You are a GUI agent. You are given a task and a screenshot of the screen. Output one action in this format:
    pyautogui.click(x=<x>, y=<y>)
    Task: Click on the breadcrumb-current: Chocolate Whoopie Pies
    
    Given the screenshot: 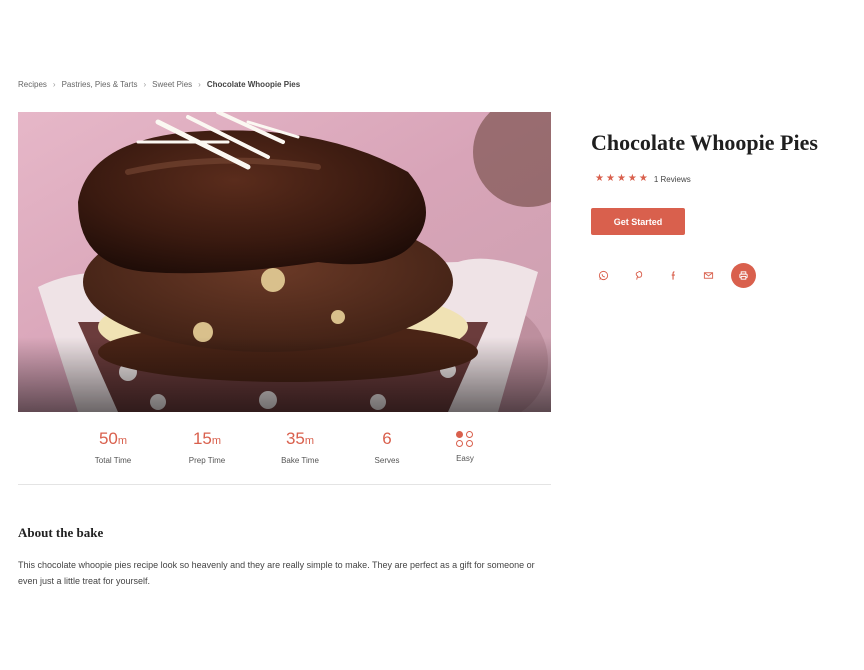 What is the action you would take?
    pyautogui.click(x=253, y=84)
    